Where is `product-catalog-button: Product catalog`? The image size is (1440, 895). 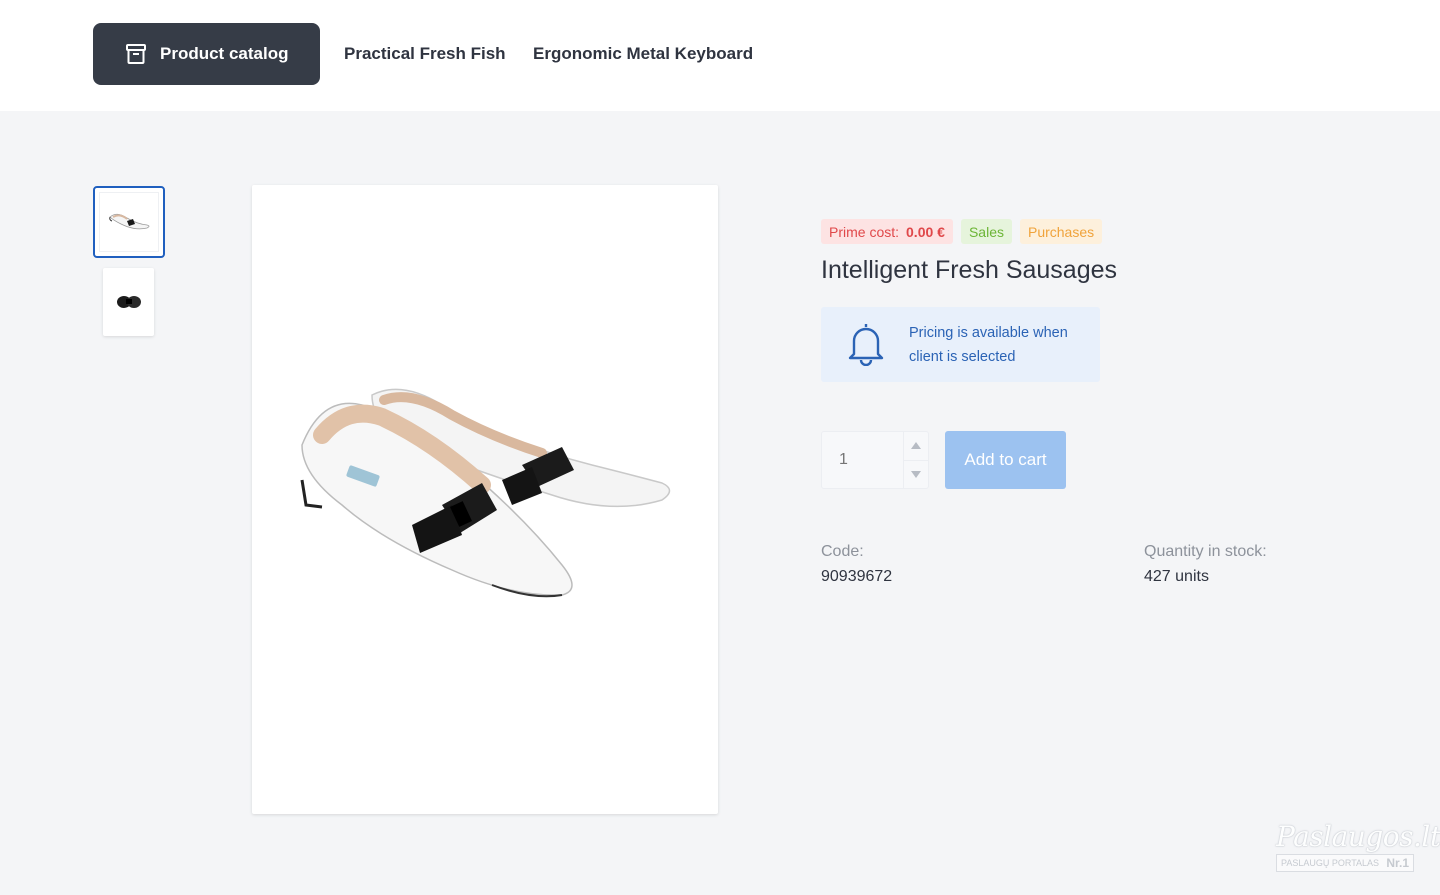 product-catalog-button: Product catalog is located at coordinates (206, 54).